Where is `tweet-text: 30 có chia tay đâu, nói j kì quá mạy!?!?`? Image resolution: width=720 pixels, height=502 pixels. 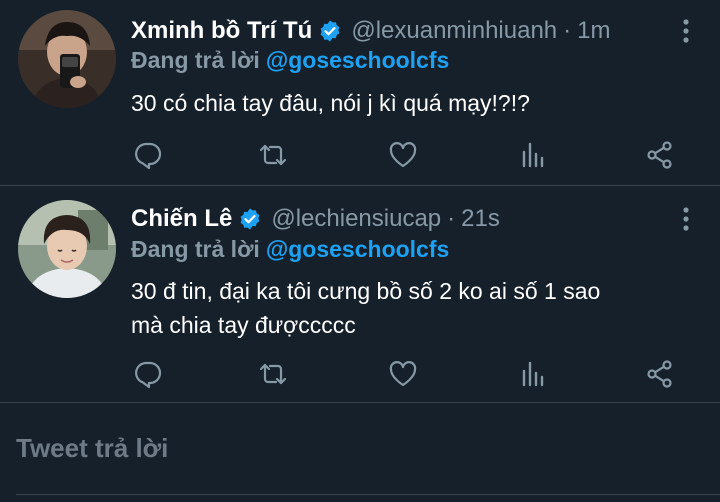 tweet-text: 30 có chia tay đâu, nói j kì quá mạy!?!? is located at coordinates (411, 103).